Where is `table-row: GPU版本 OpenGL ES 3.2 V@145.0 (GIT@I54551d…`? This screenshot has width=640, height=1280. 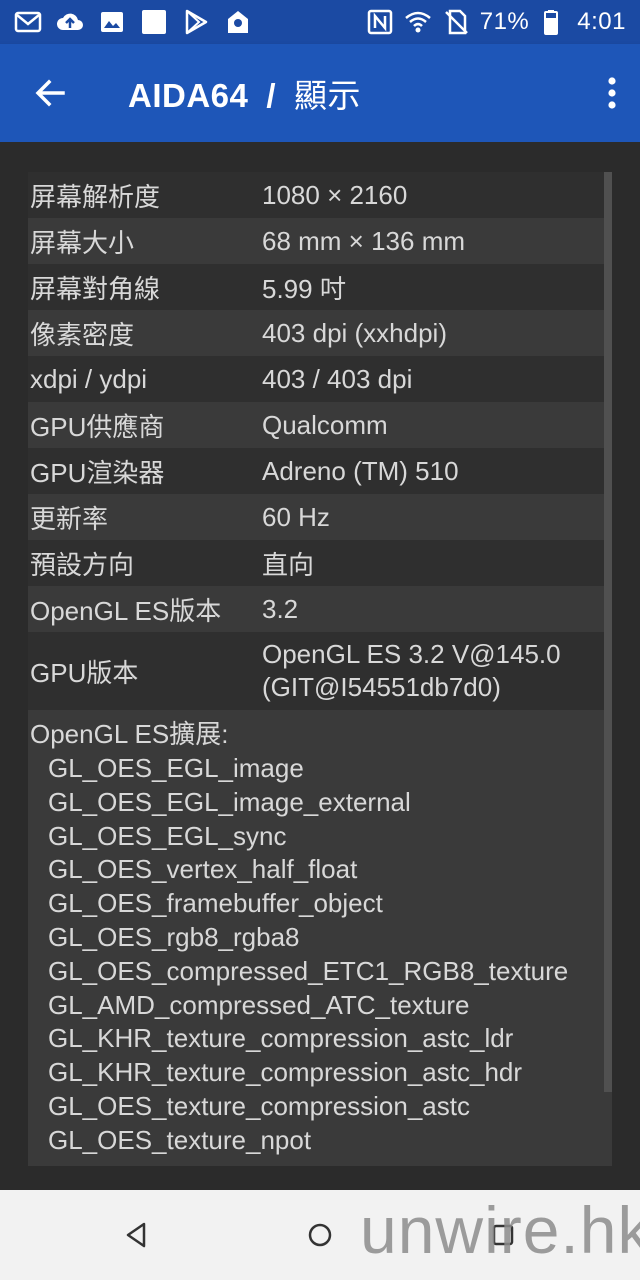 table-row: GPU版本 OpenGL ES 3.2 V@145.0 (GIT@I54551d… is located at coordinates (320, 671).